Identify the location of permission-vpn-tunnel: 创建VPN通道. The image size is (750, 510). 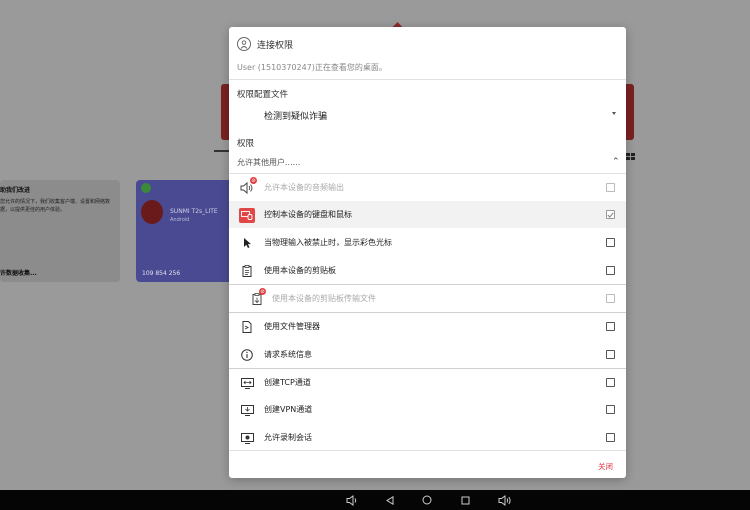
(427, 409).